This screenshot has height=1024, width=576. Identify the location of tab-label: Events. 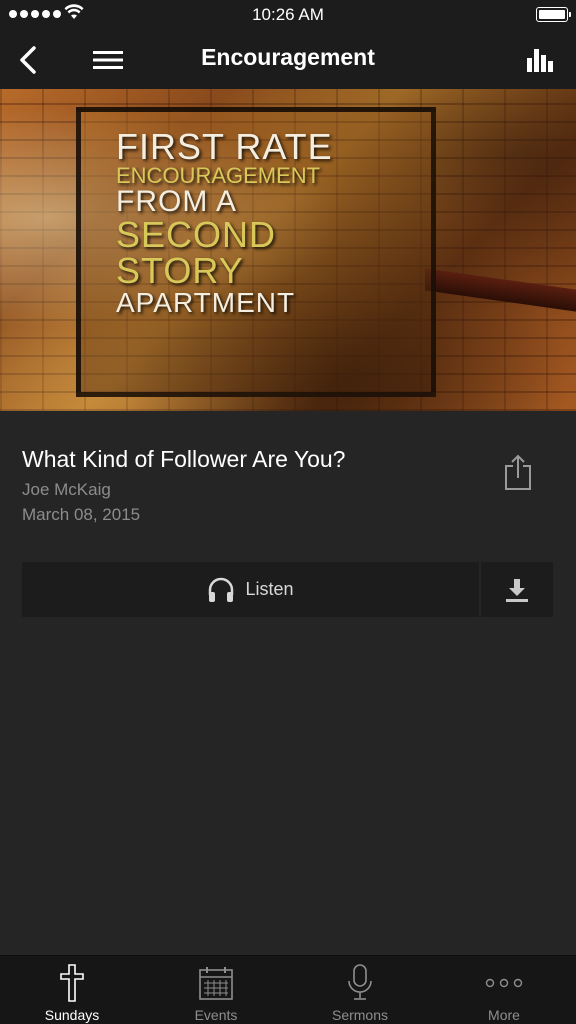
(216, 1015).